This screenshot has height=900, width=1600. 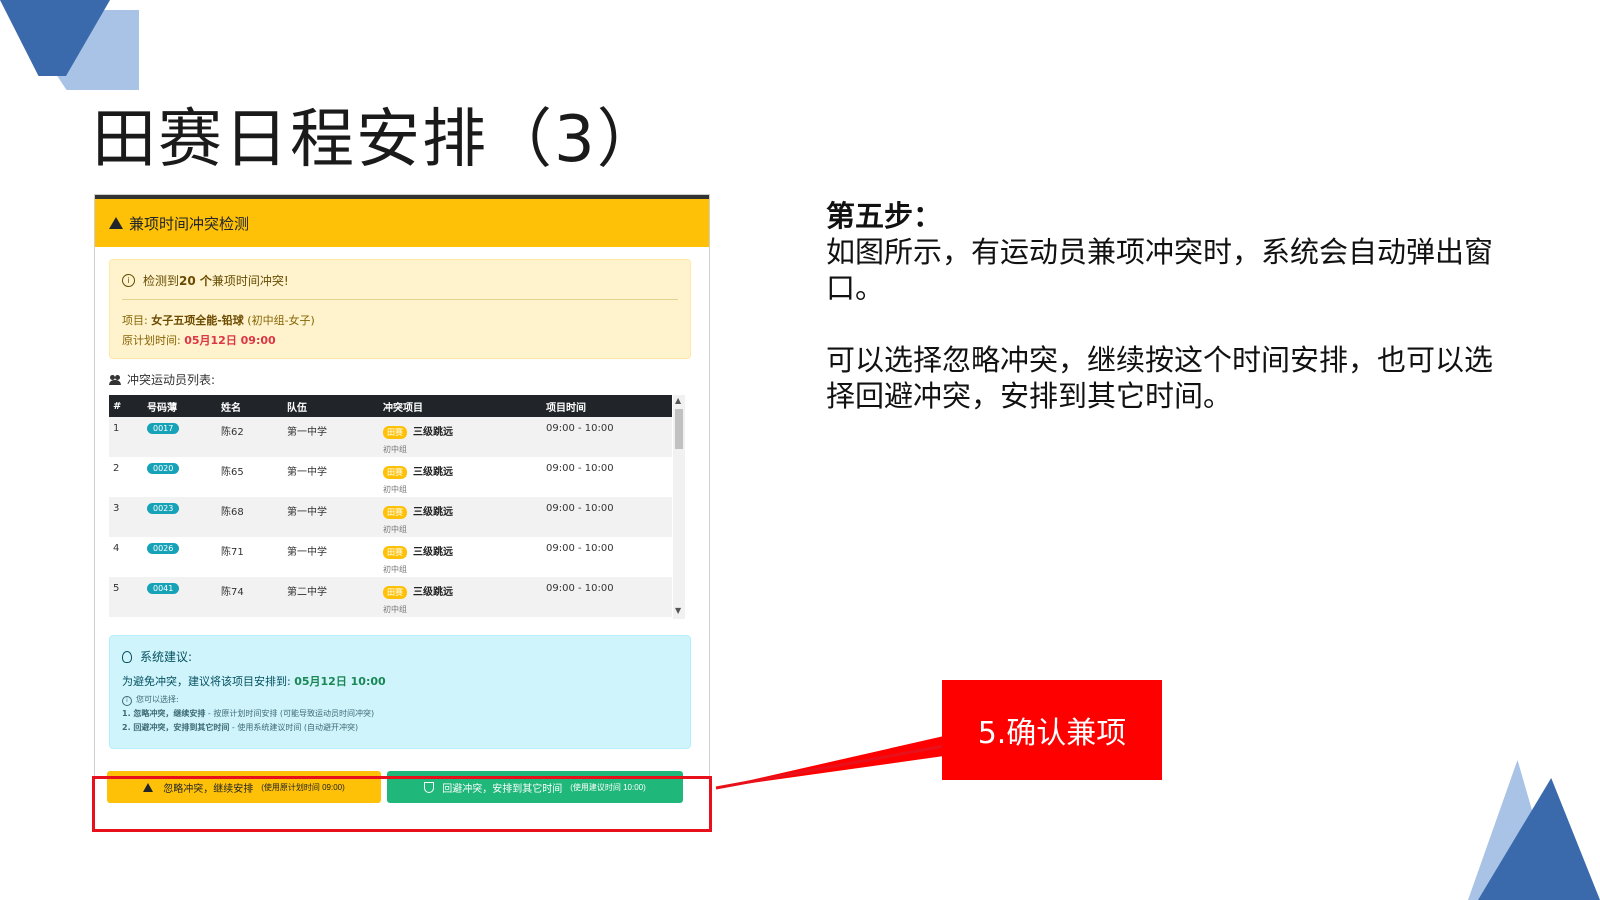 What do you see at coordinates (164, 713) in the screenshot?
I see `option1-title: 1. 忽略冲突，继续安排` at bounding box center [164, 713].